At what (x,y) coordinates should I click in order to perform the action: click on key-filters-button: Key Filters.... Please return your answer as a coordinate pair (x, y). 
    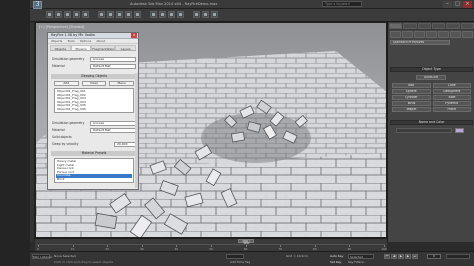
    Looking at the image, I should click on (357, 262).